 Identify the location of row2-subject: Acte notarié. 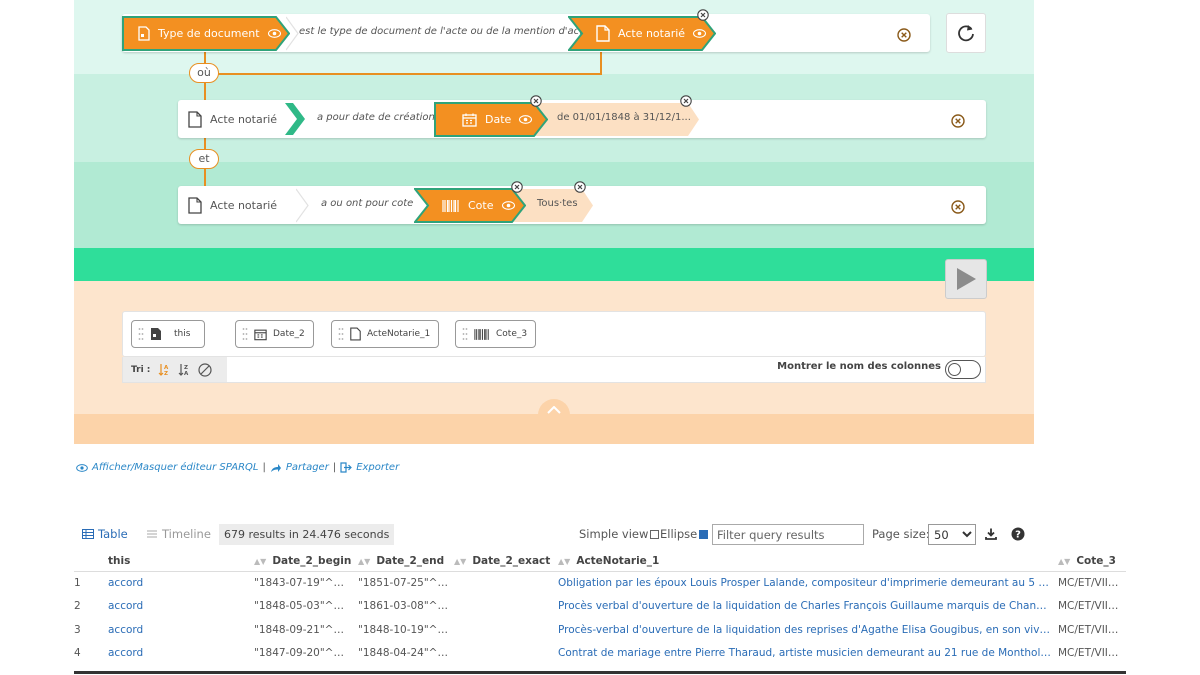
(232, 119).